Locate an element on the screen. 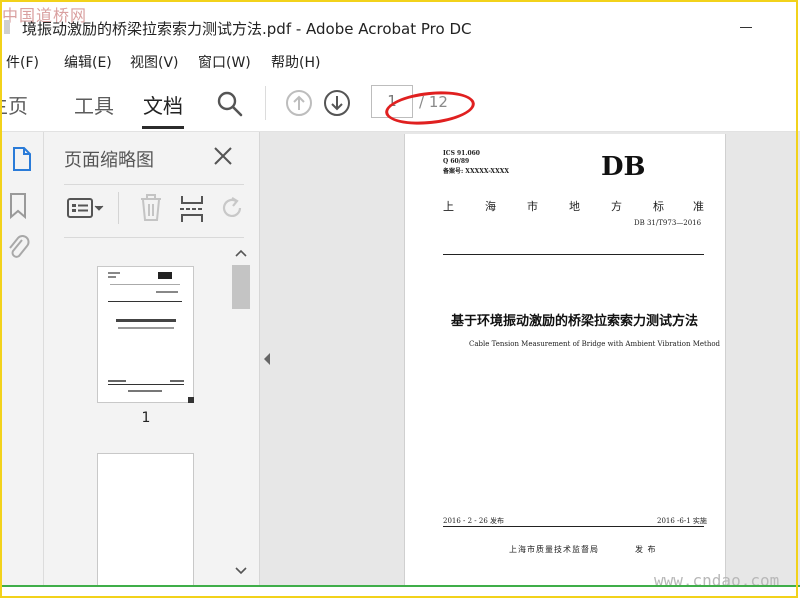 The height and width of the screenshot is (600, 800). chevron-down-icon is located at coordinates (241, 571).